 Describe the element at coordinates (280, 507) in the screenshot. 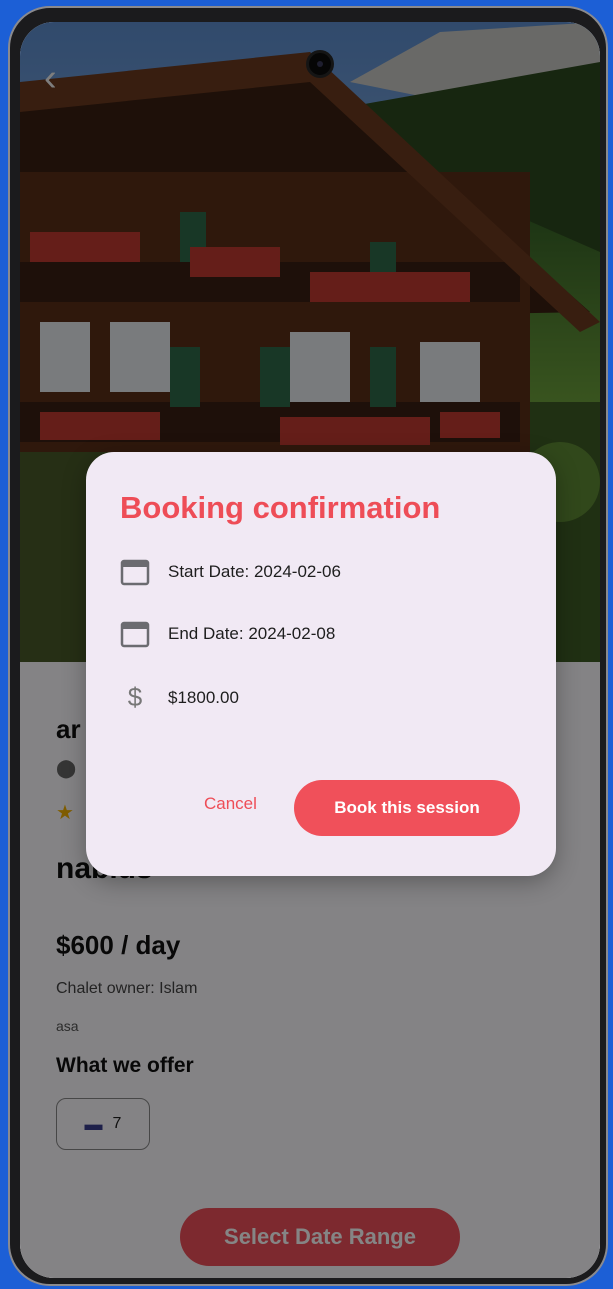

I see `dialog-title: Booking confirmation` at that location.